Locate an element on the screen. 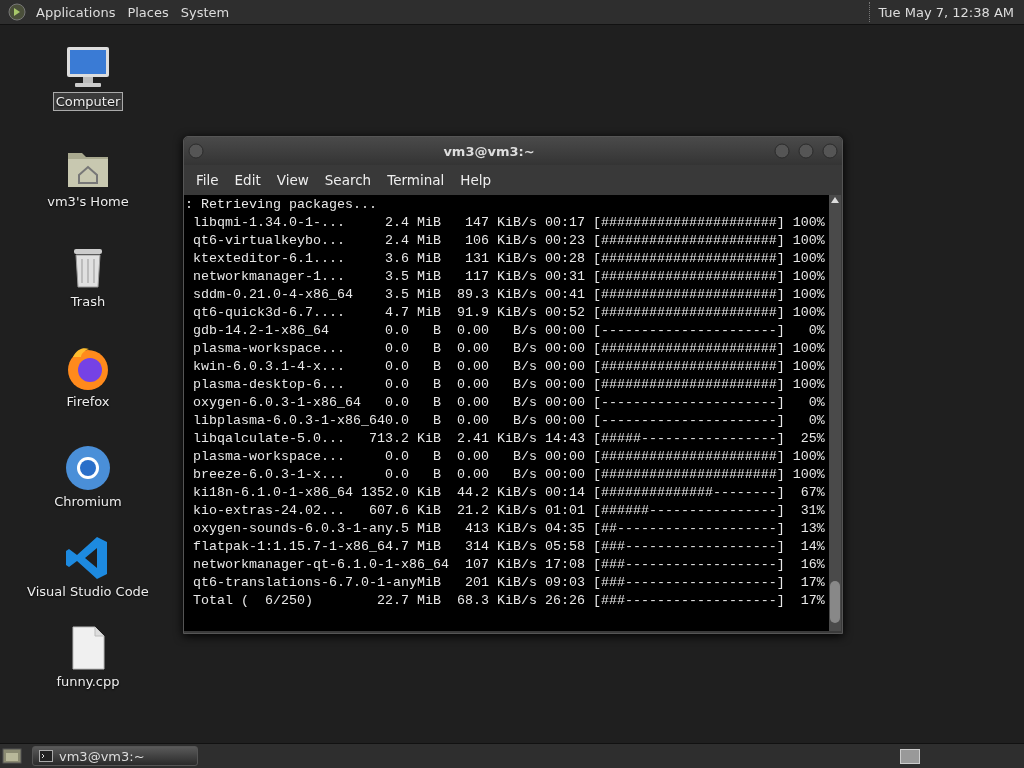 The width and height of the screenshot is (1024, 768). terminal-line: qt6-quick3d-6.7.... 4.7 MiB 91.9 KiB/s 00:52 [######################] 100% is located at coordinates (509, 313).